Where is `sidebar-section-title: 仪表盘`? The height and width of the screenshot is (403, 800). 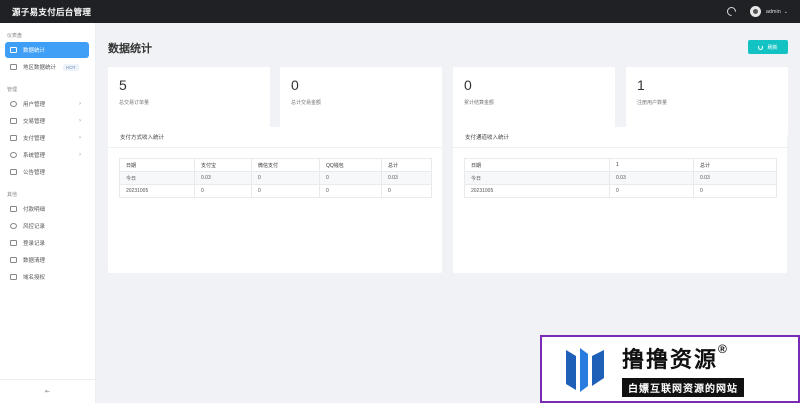 sidebar-section-title: 仪表盘 is located at coordinates (15, 36).